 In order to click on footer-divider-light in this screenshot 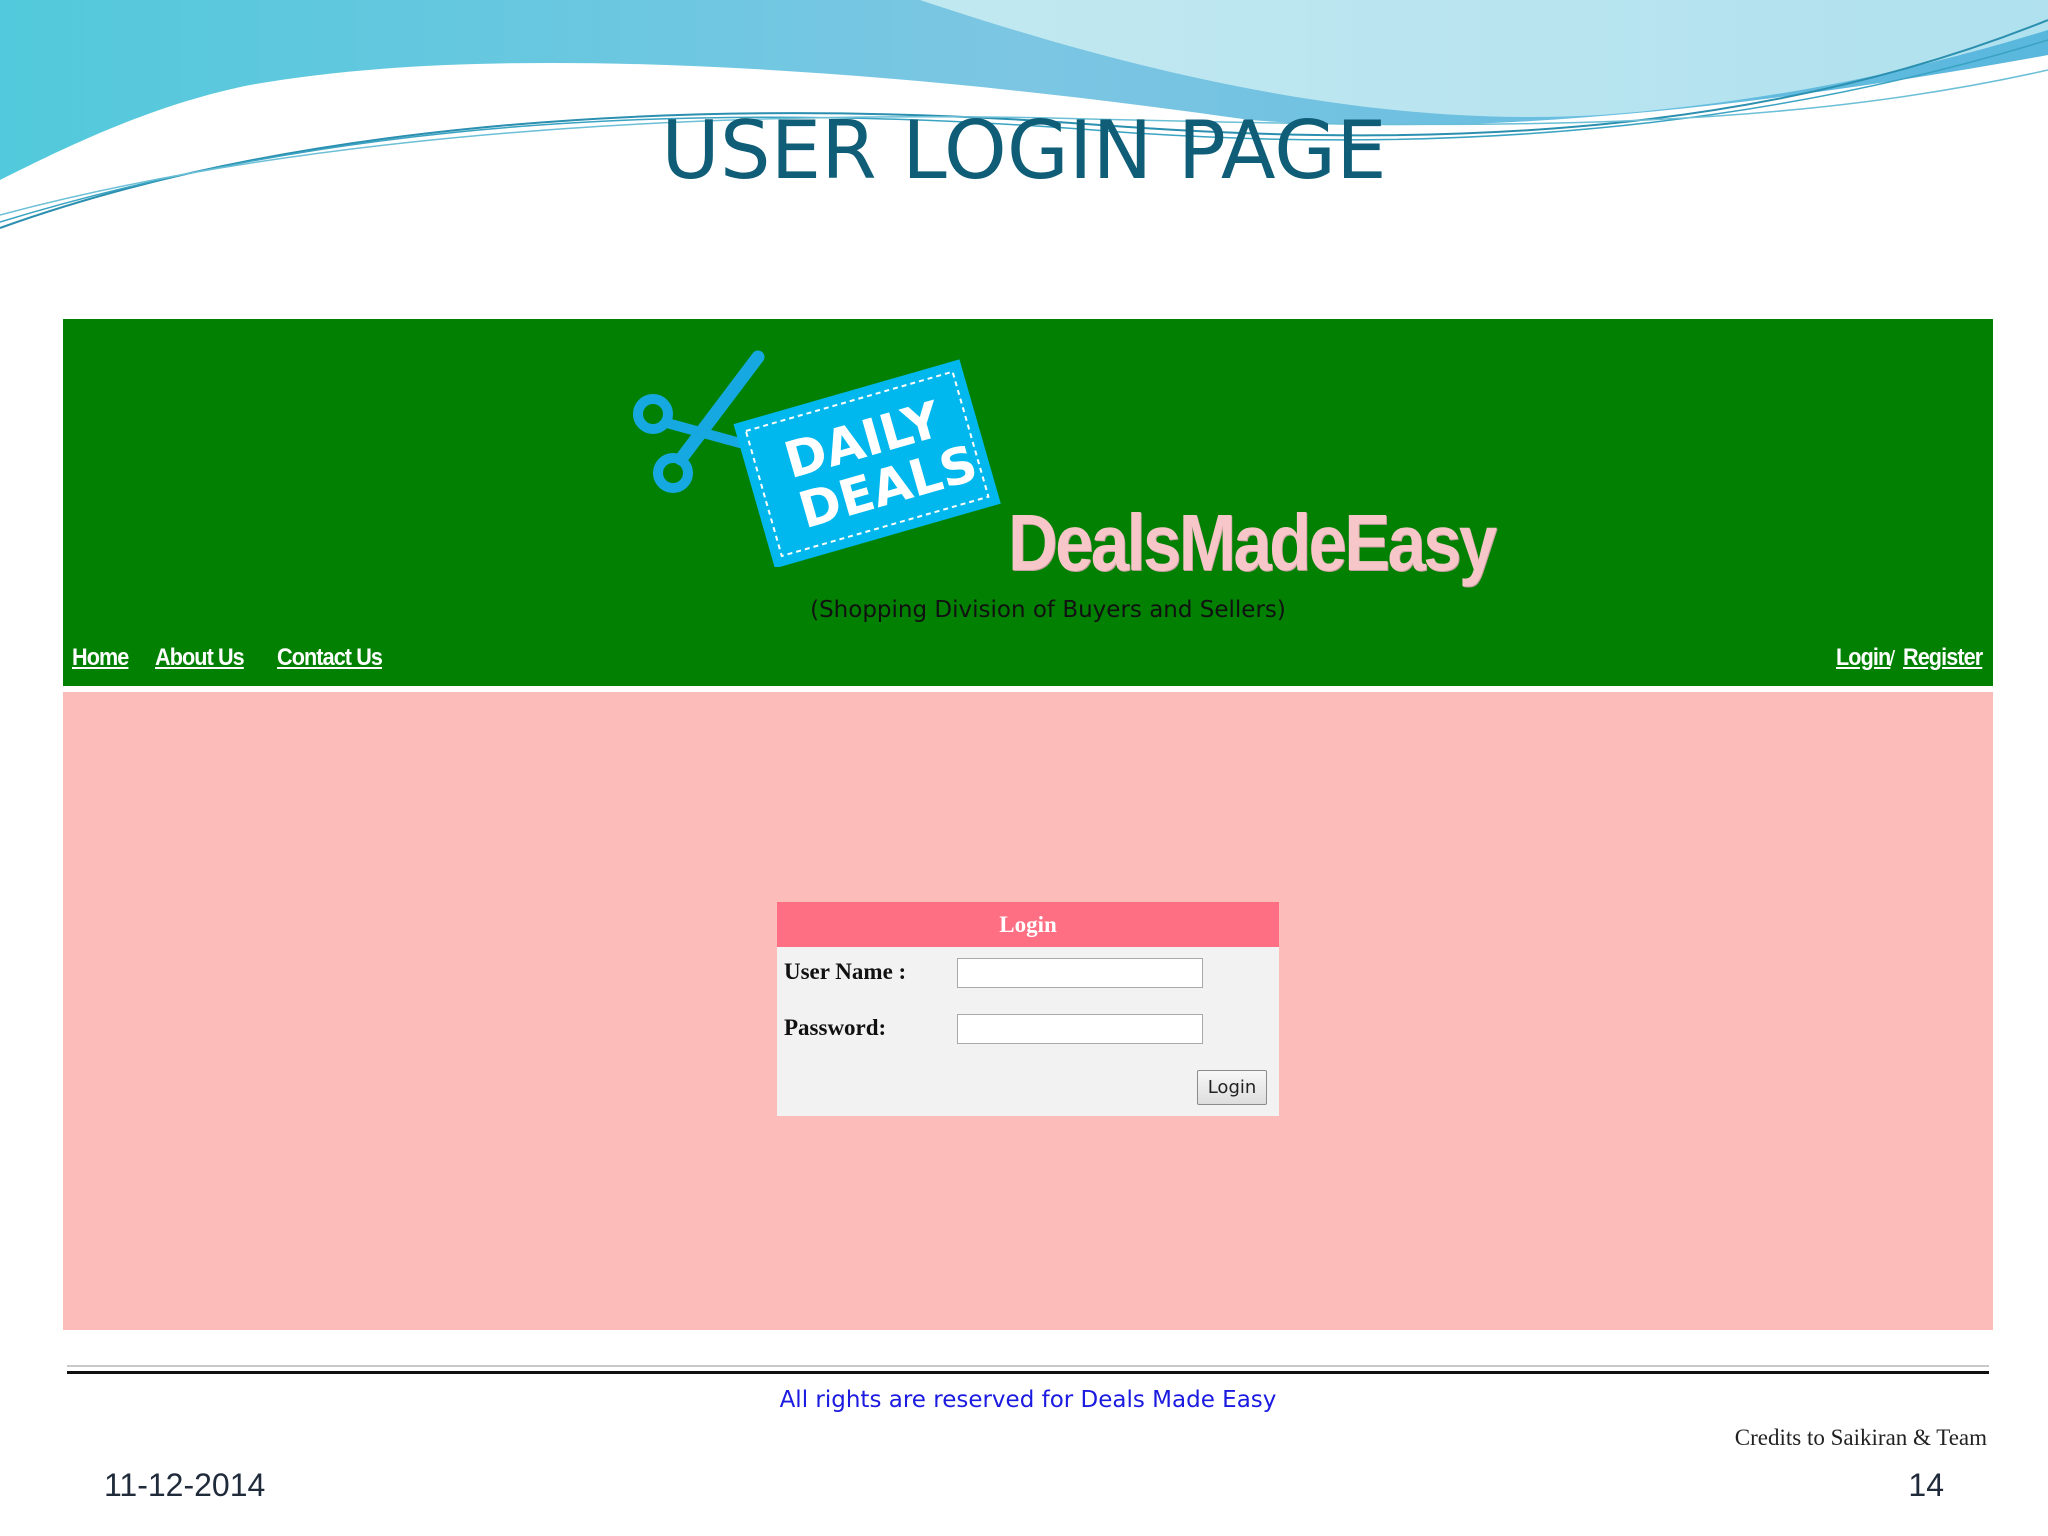, I will do `click(1028, 1366)`.